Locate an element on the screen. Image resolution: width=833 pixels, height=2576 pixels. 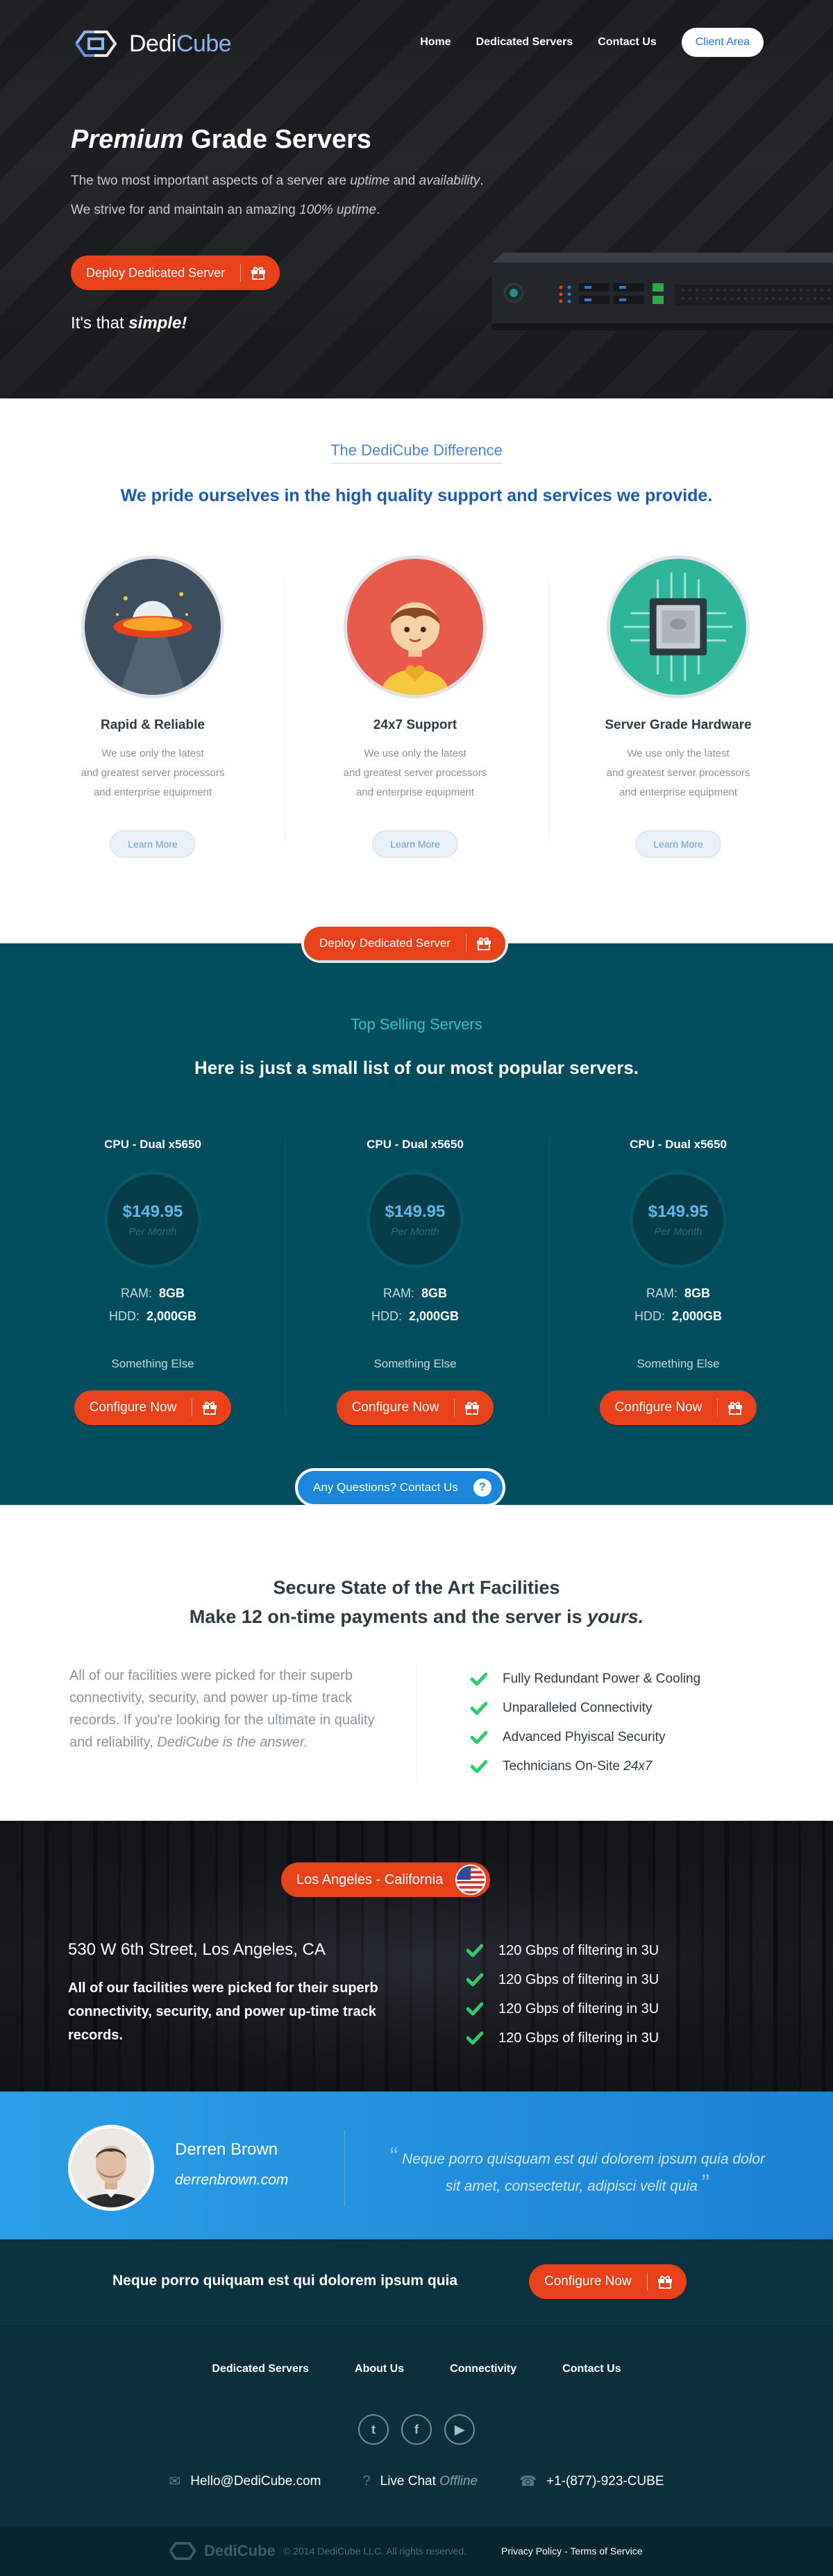
hero-title: Premium Grade Servers is located at coordinates (222, 139).